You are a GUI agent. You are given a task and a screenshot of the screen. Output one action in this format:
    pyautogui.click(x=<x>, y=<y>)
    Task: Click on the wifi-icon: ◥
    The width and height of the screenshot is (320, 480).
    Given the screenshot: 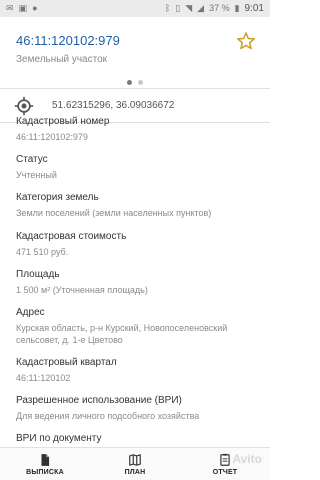 What is the action you would take?
    pyautogui.click(x=189, y=8)
    